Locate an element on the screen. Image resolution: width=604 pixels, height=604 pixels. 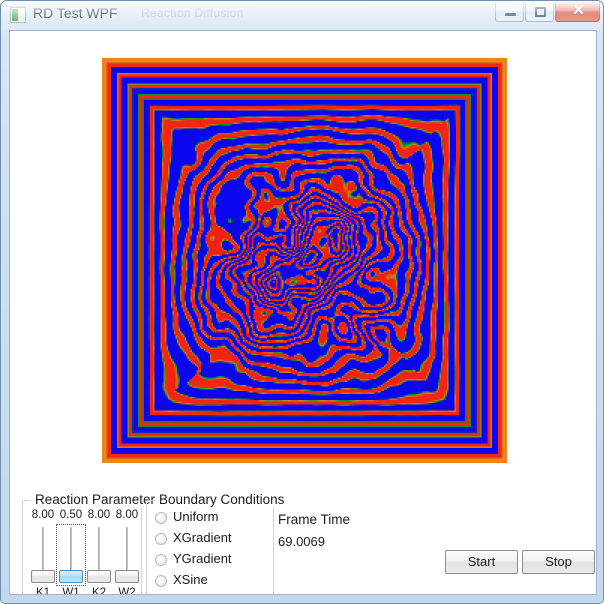
minimize-icon is located at coordinates (510, 14).